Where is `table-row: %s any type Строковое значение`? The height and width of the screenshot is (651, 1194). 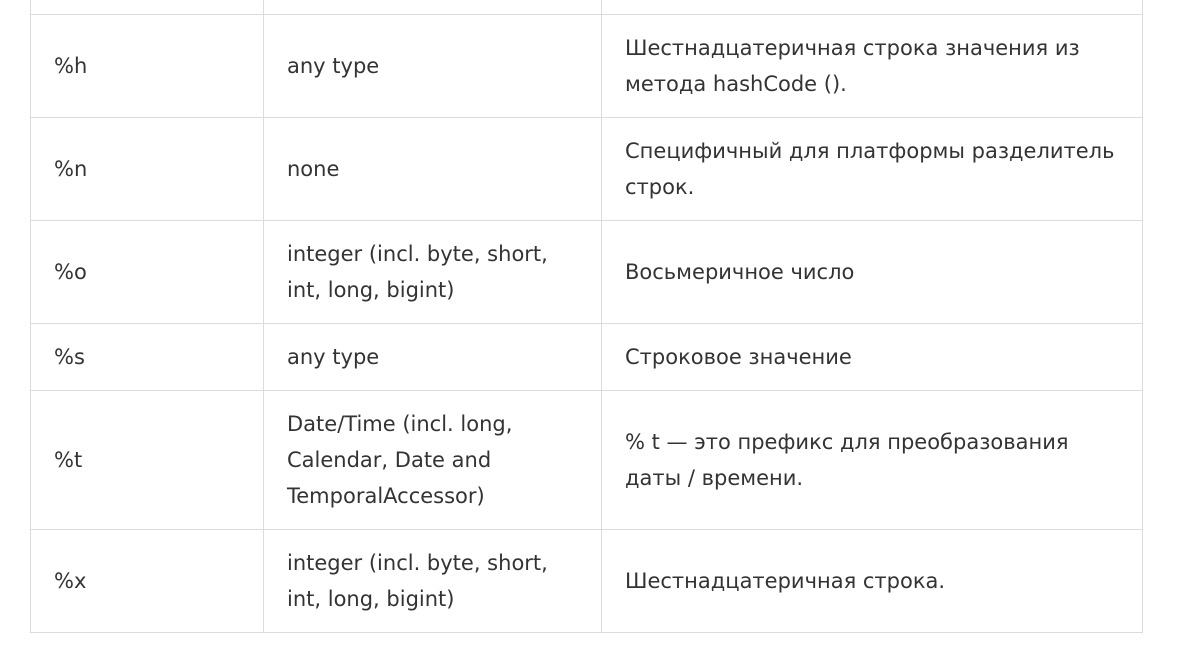
table-row: %s any type Строковое значение is located at coordinates (586, 357).